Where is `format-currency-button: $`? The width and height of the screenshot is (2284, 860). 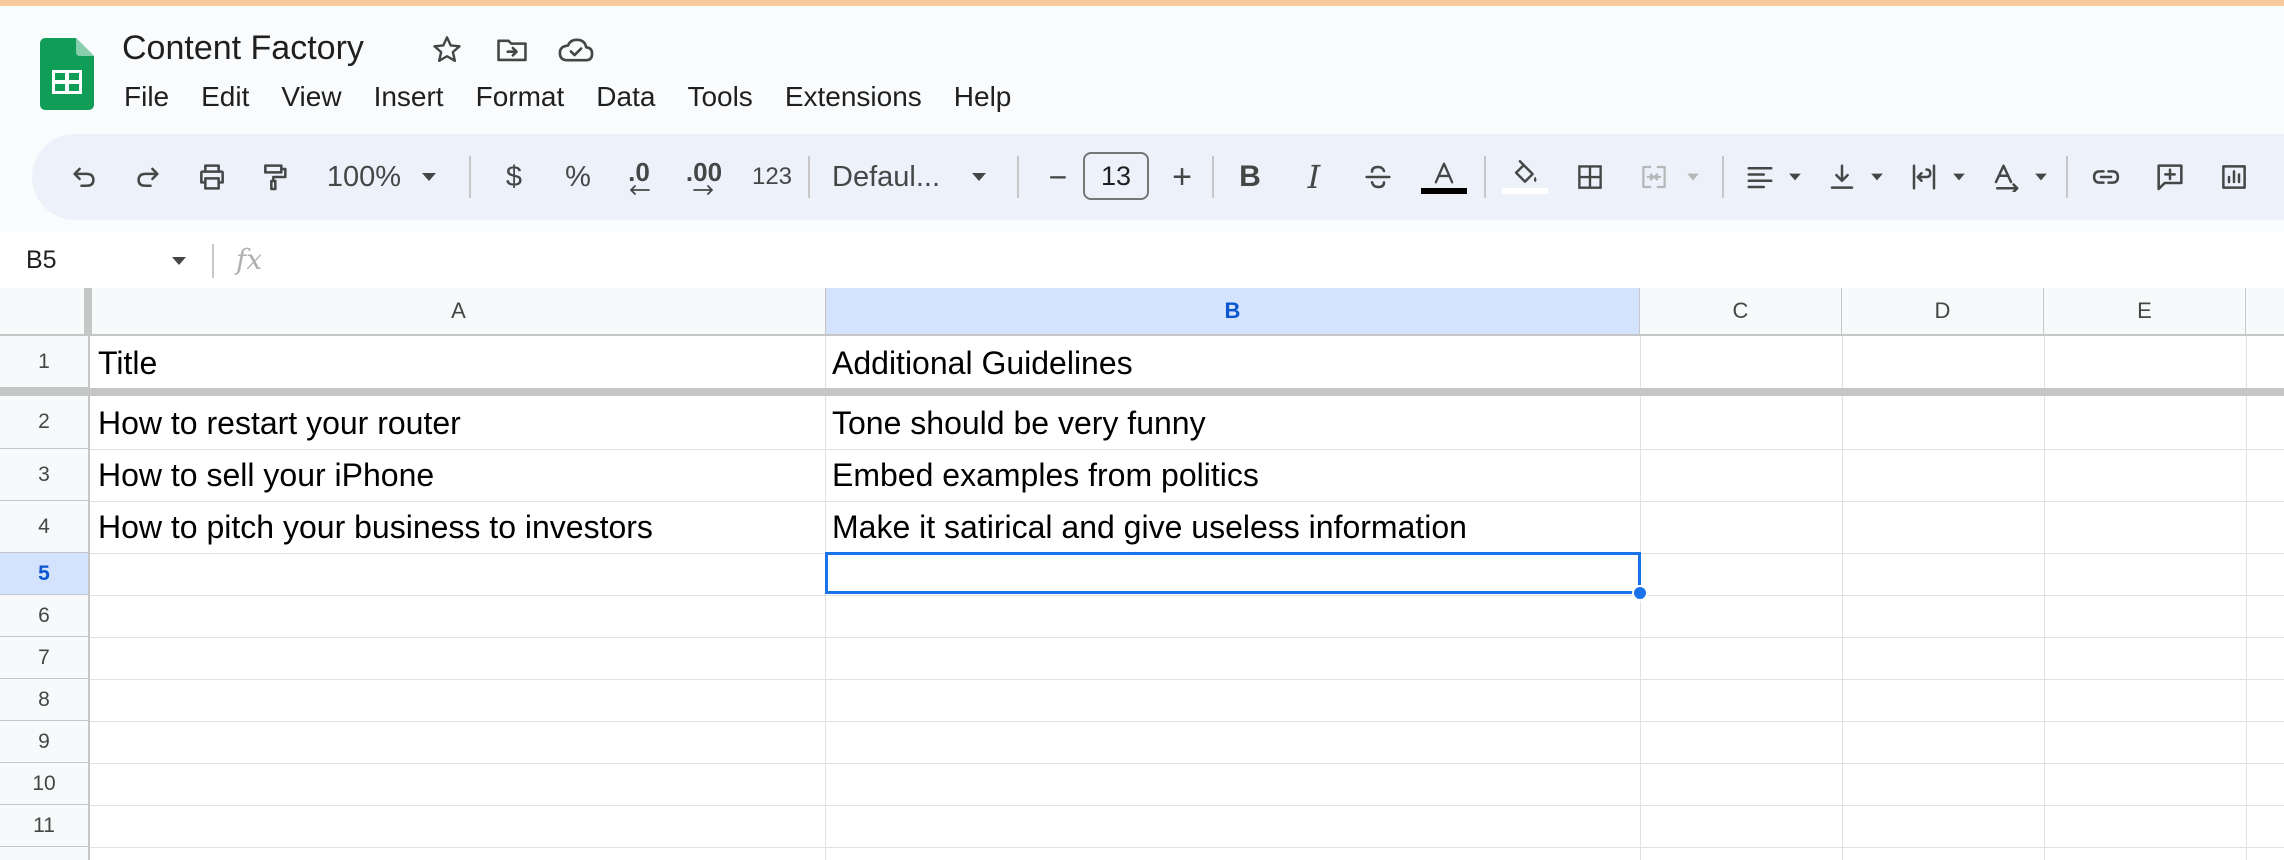 format-currency-button: $ is located at coordinates (514, 177).